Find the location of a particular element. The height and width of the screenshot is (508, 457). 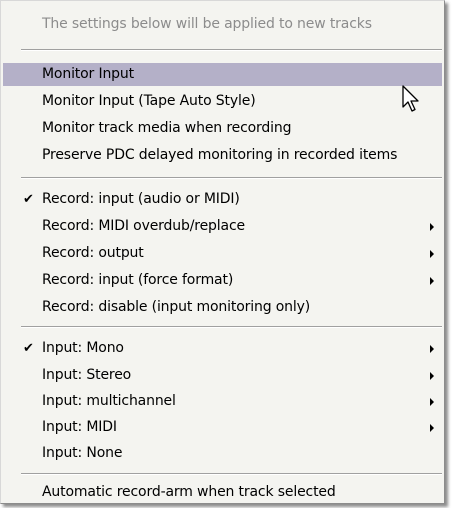

menu-item-input-none: Input: None is located at coordinates (221, 453).